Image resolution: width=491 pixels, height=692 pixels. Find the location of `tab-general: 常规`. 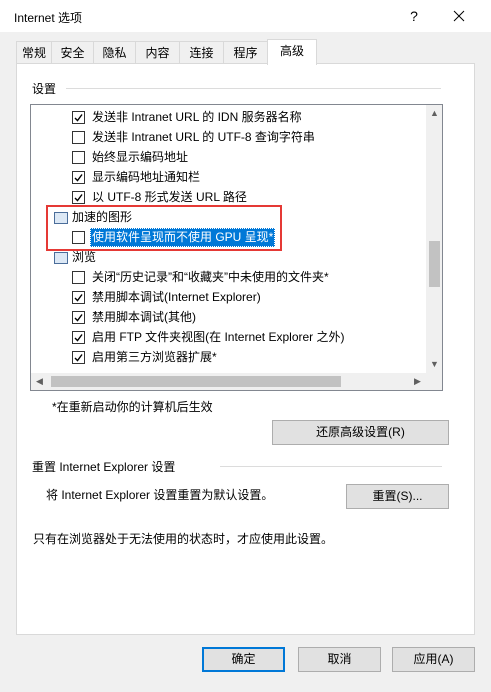

tab-general: 常规 is located at coordinates (34, 52).